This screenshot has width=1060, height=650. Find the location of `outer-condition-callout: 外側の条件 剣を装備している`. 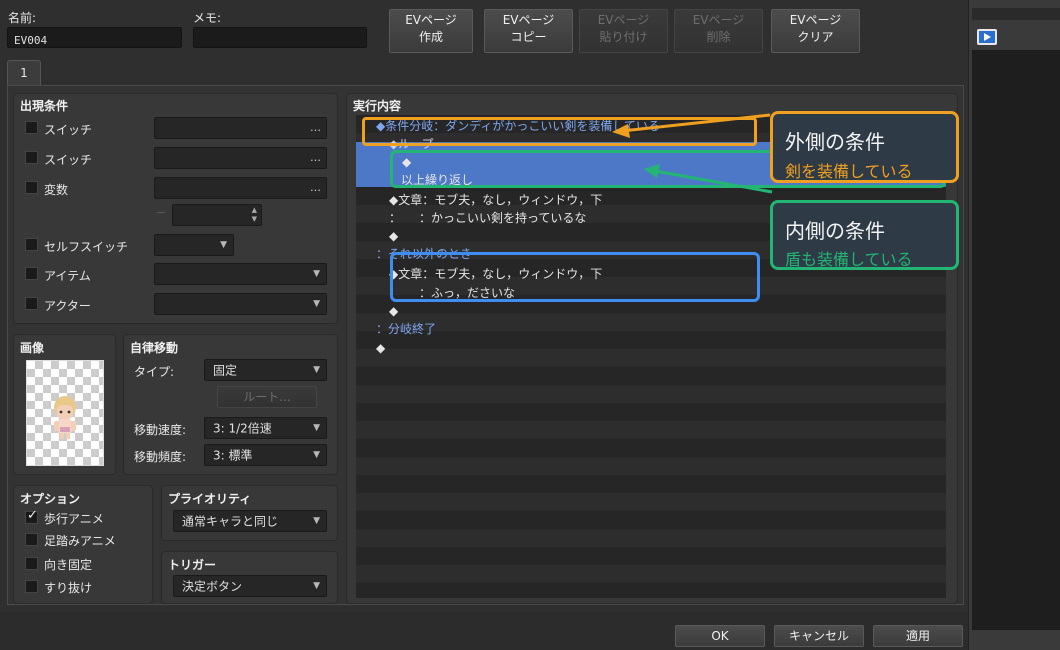

outer-condition-callout: 外側の条件 剣を装備している is located at coordinates (864, 147).